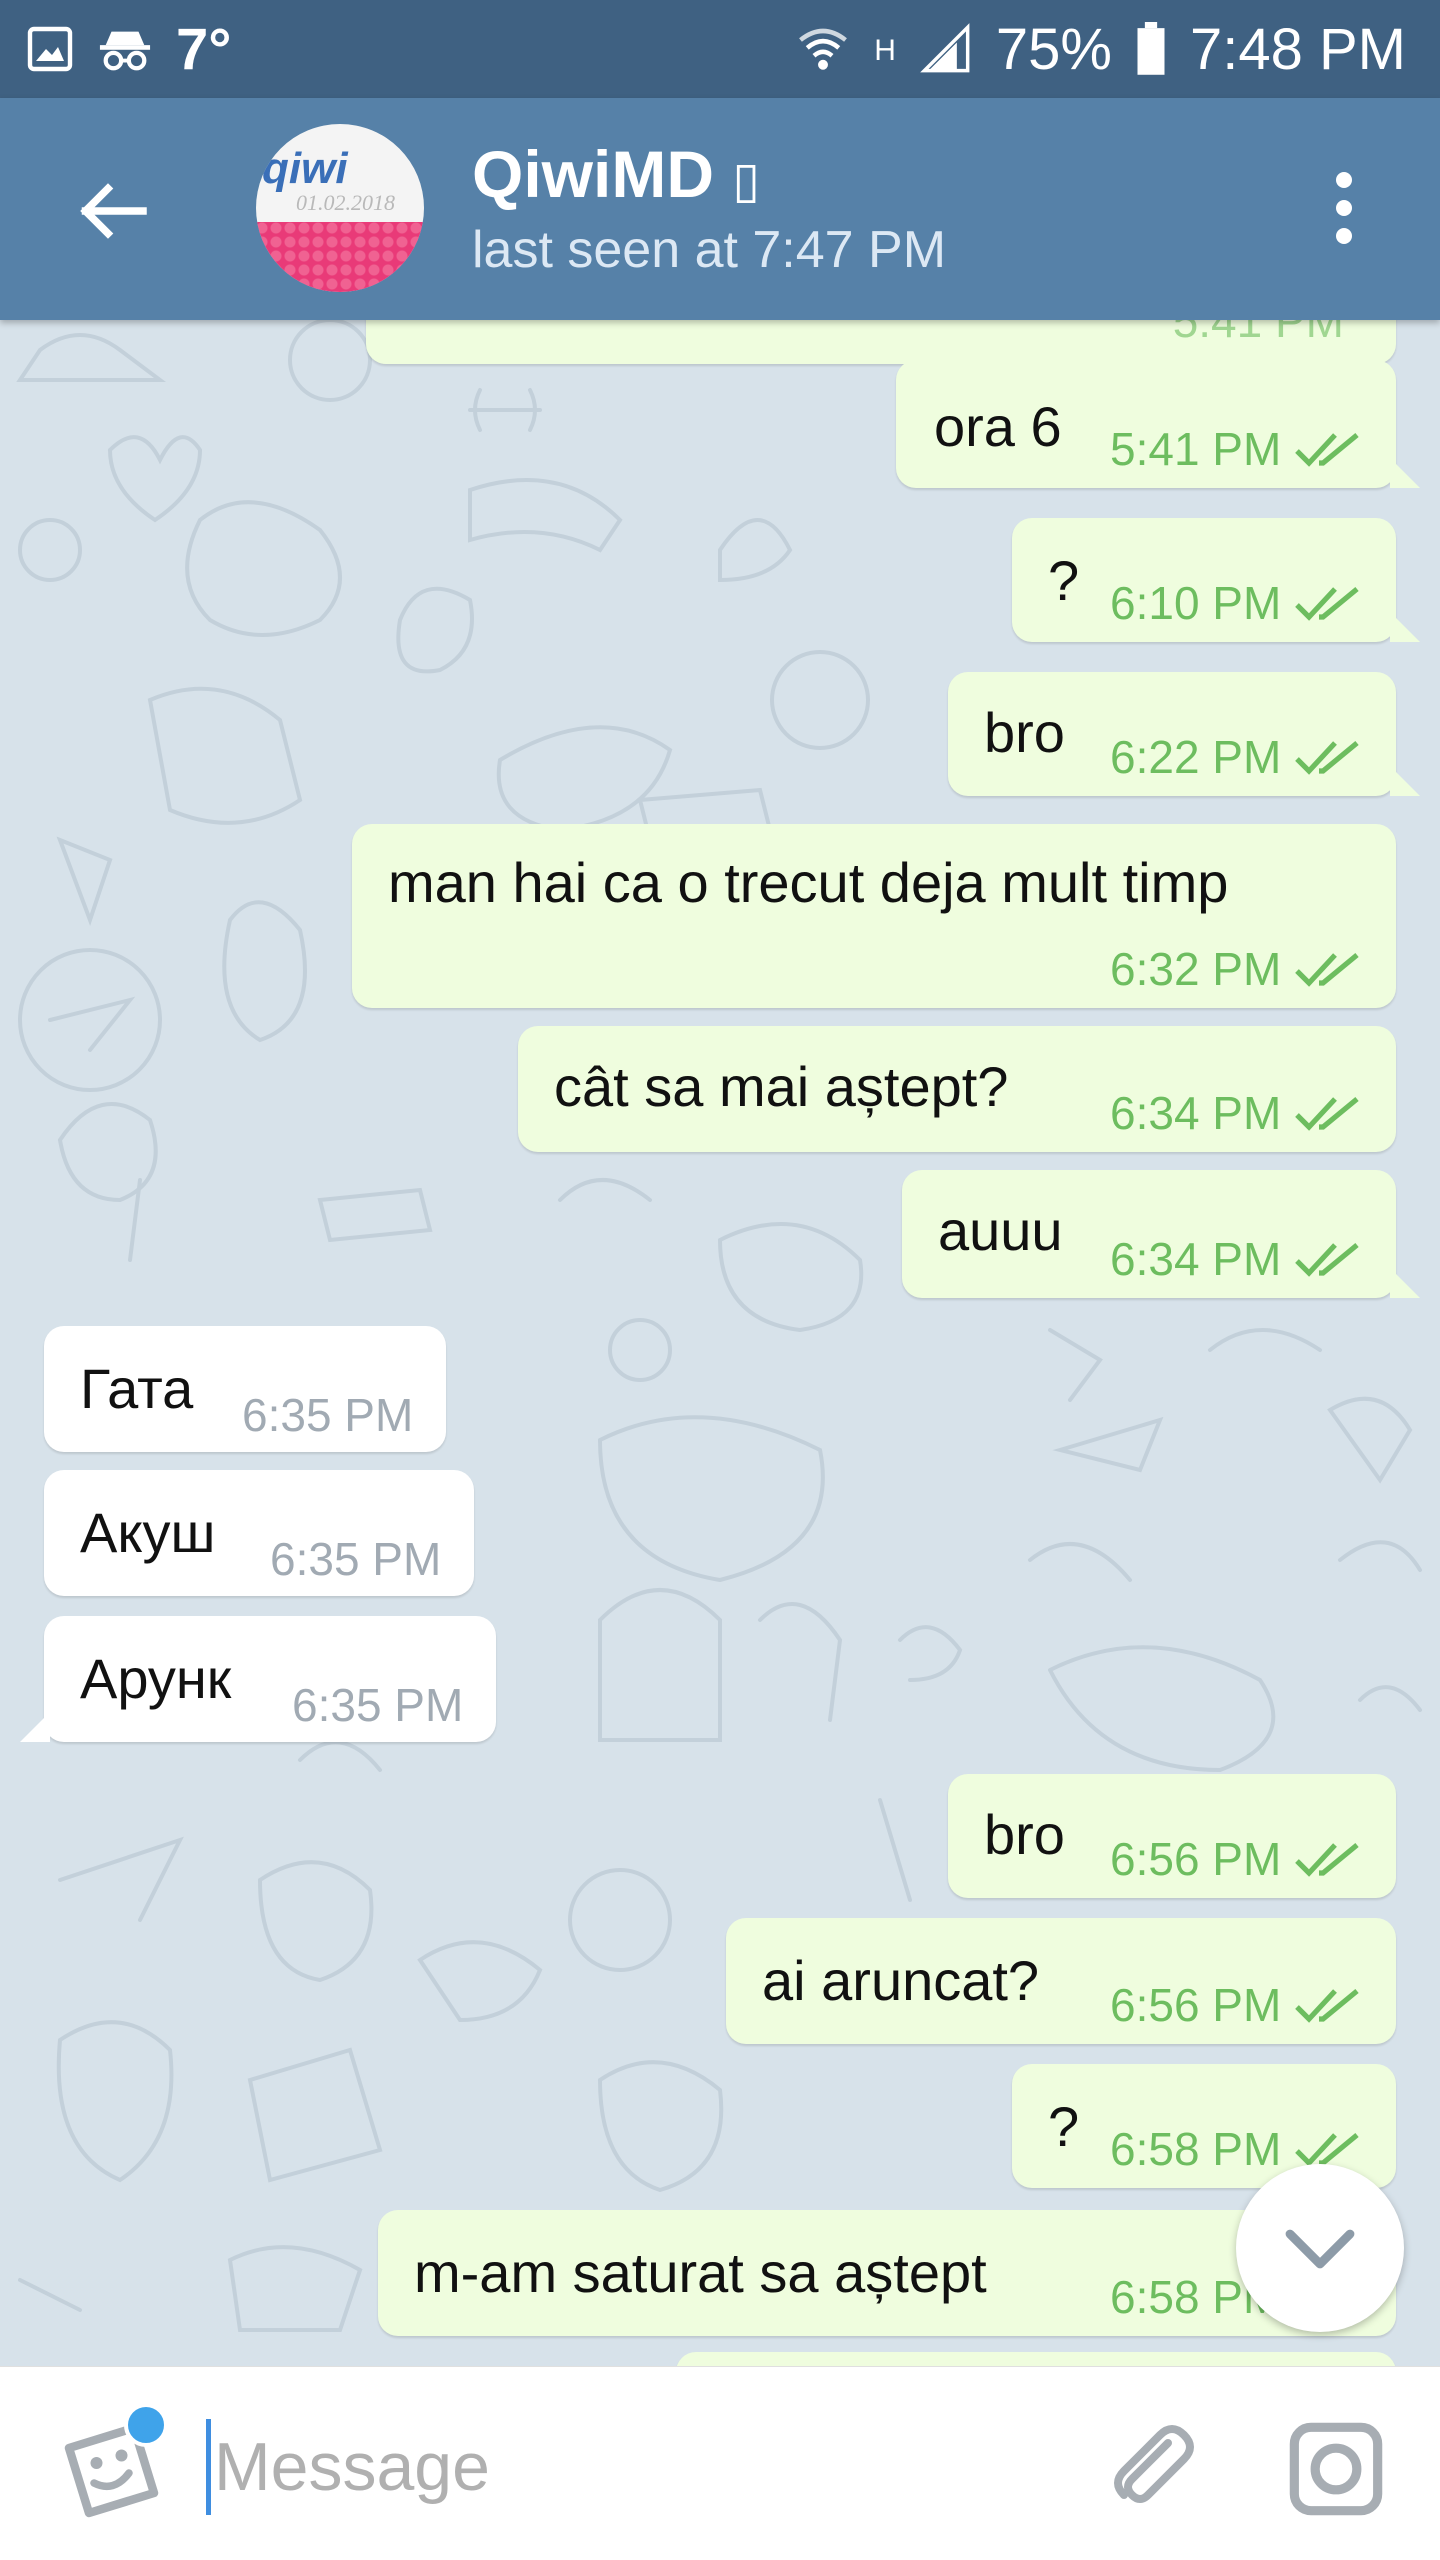  Describe the element at coordinates (259, 1533) in the screenshot. I see `message-bubble-incoming: Акуш 6:35 PM` at that location.